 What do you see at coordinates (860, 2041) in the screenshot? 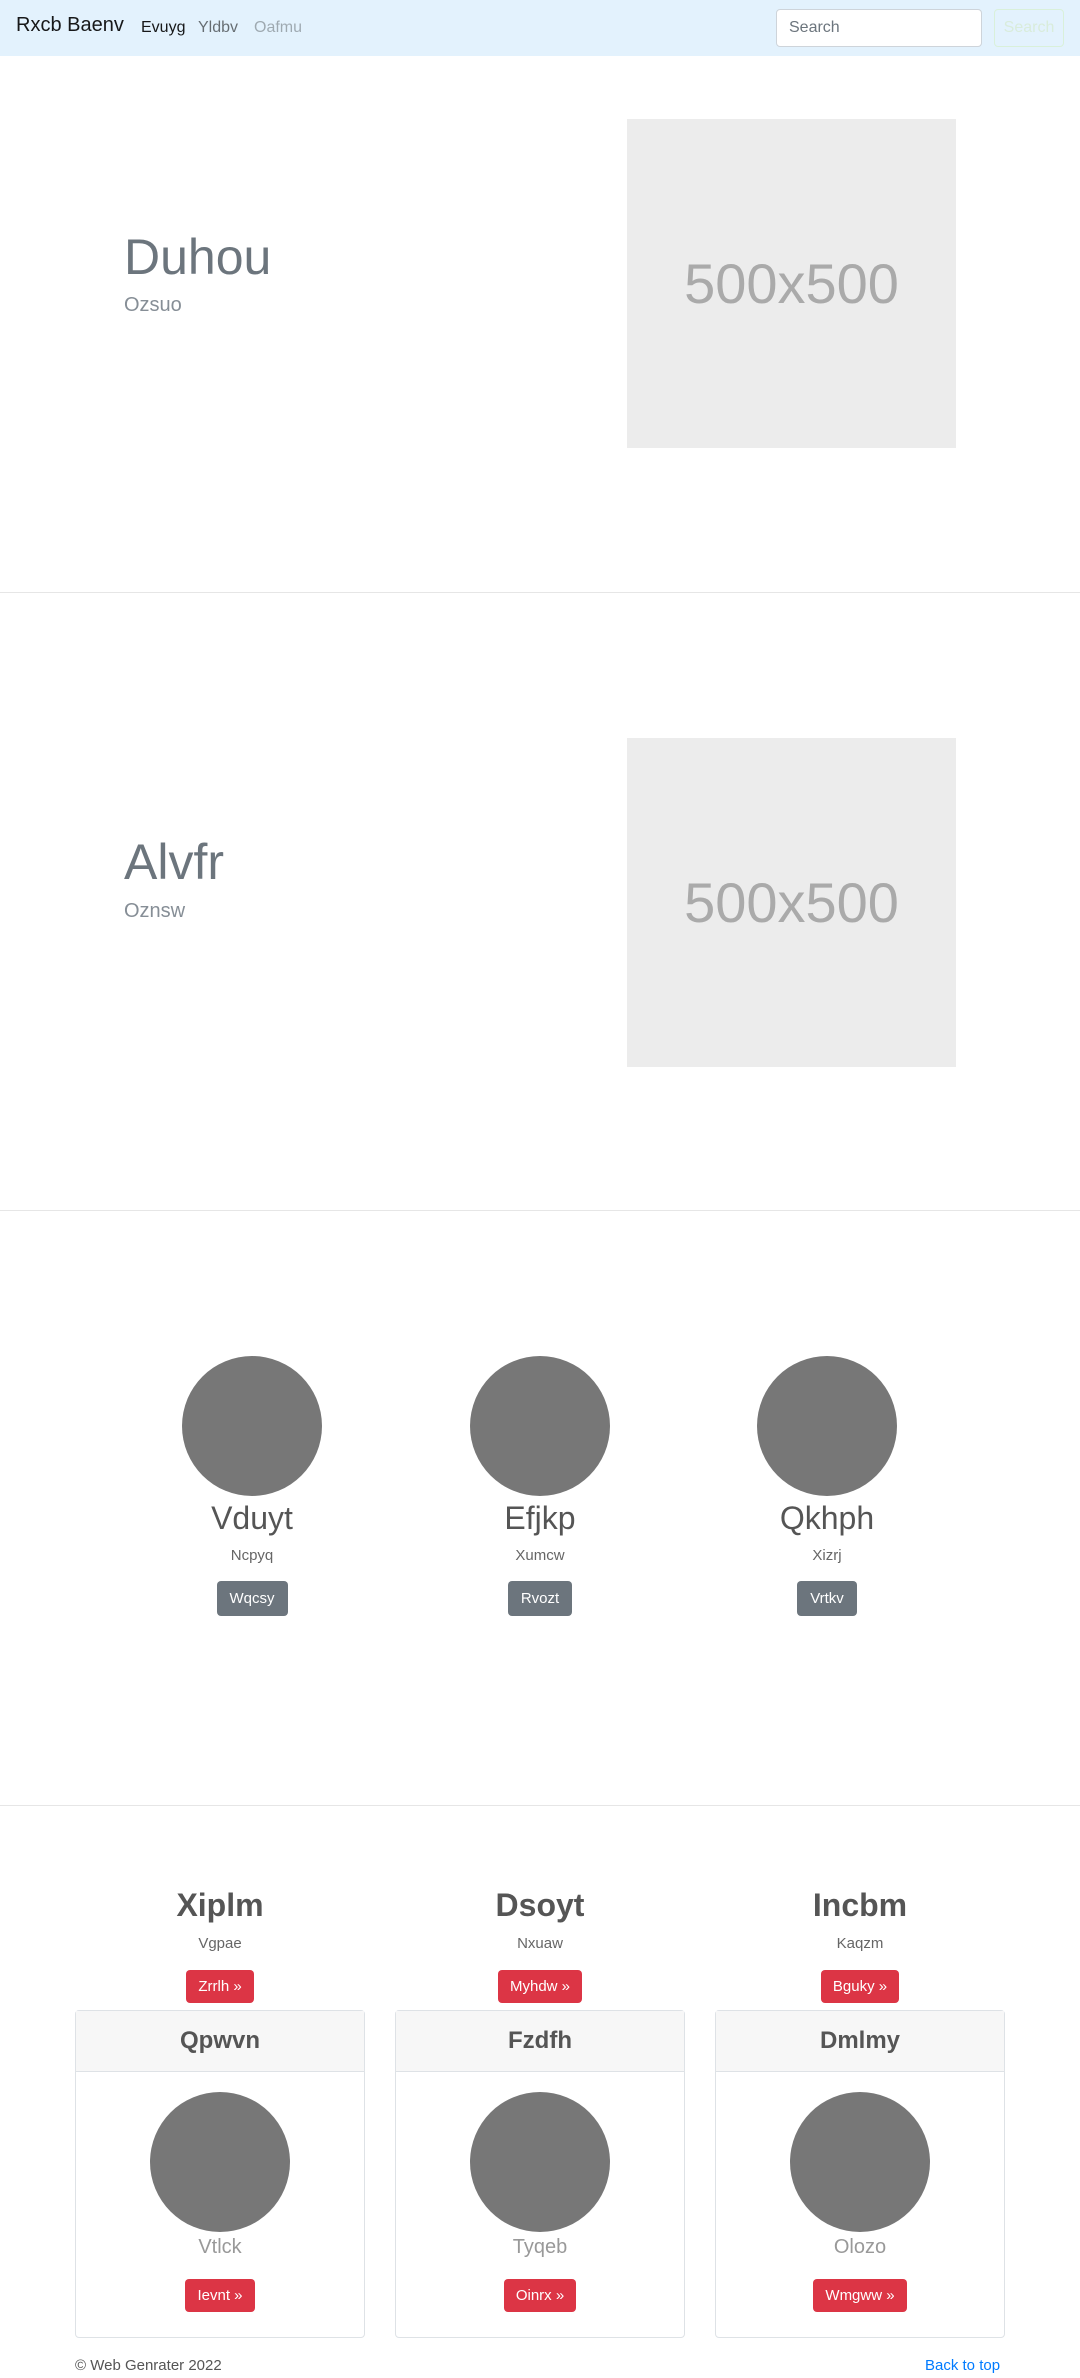
I see `card-header: Dmlmy` at bounding box center [860, 2041].